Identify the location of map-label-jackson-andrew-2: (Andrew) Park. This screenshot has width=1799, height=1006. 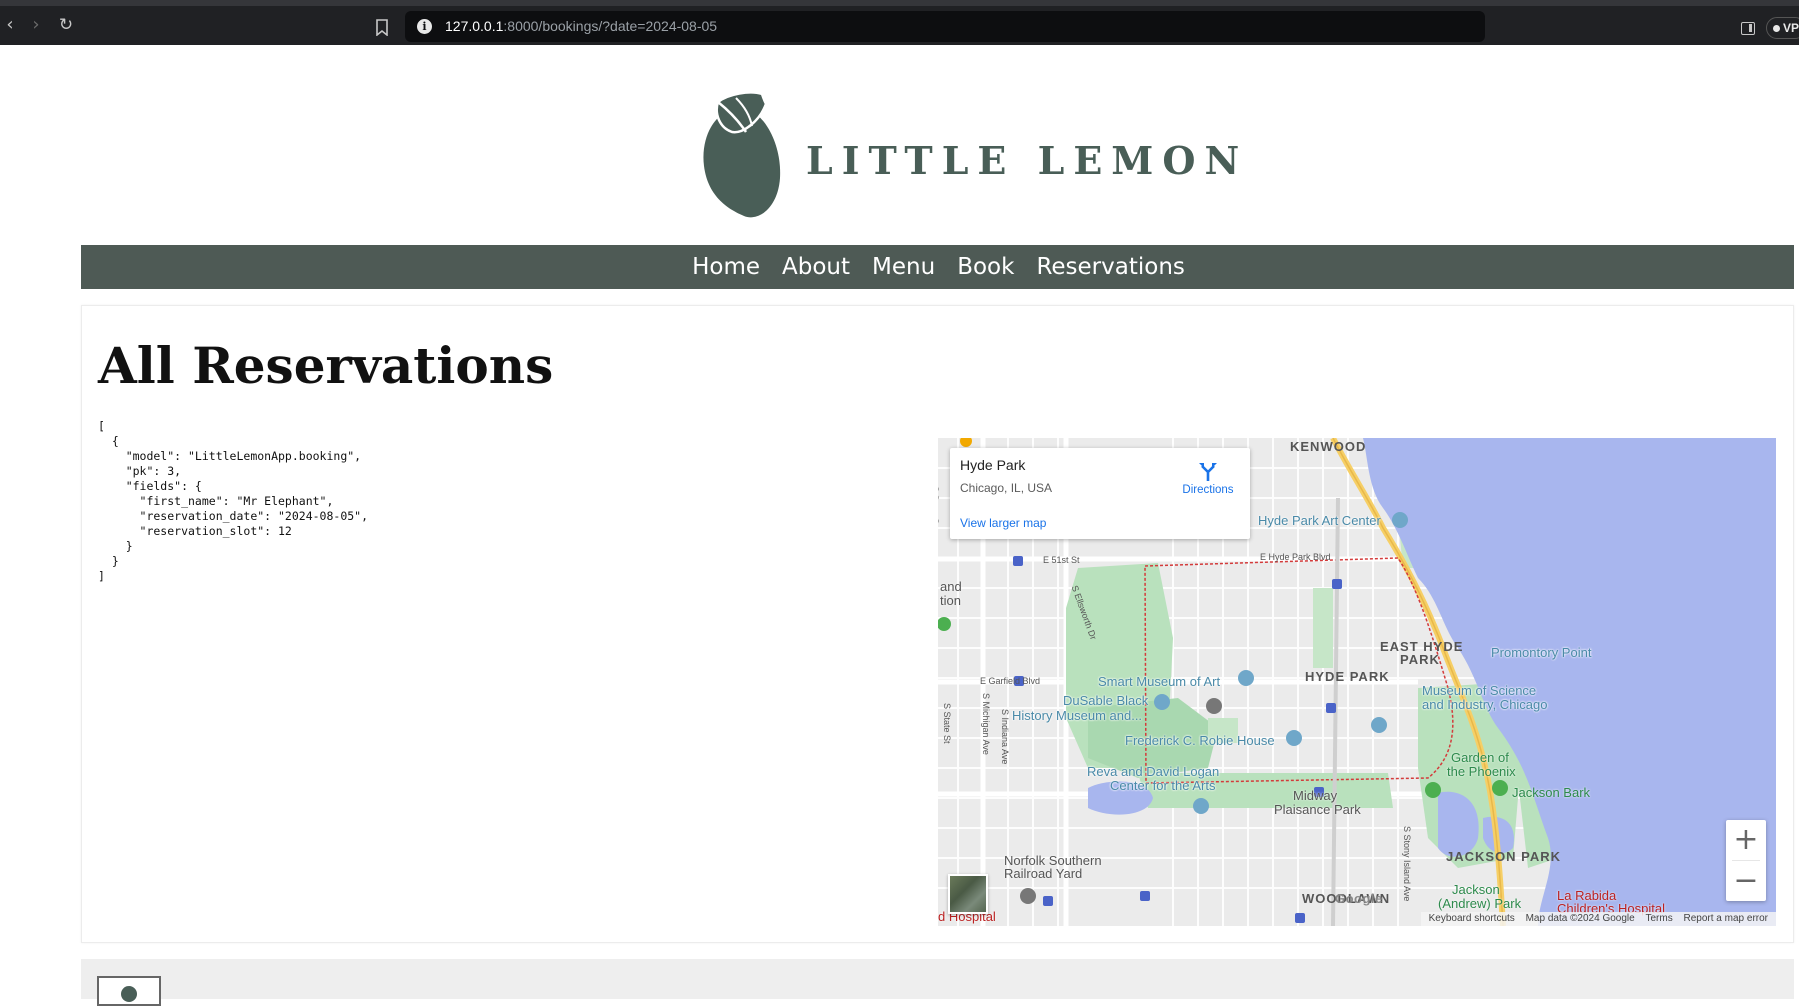
(1479, 903).